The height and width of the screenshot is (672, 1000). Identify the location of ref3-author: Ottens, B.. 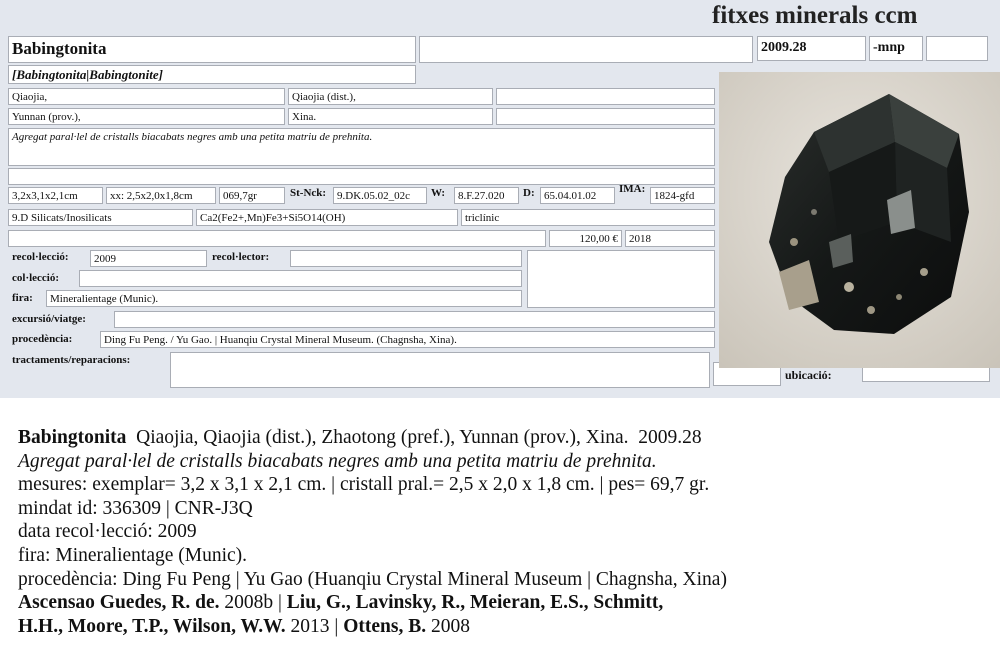
(385, 626).